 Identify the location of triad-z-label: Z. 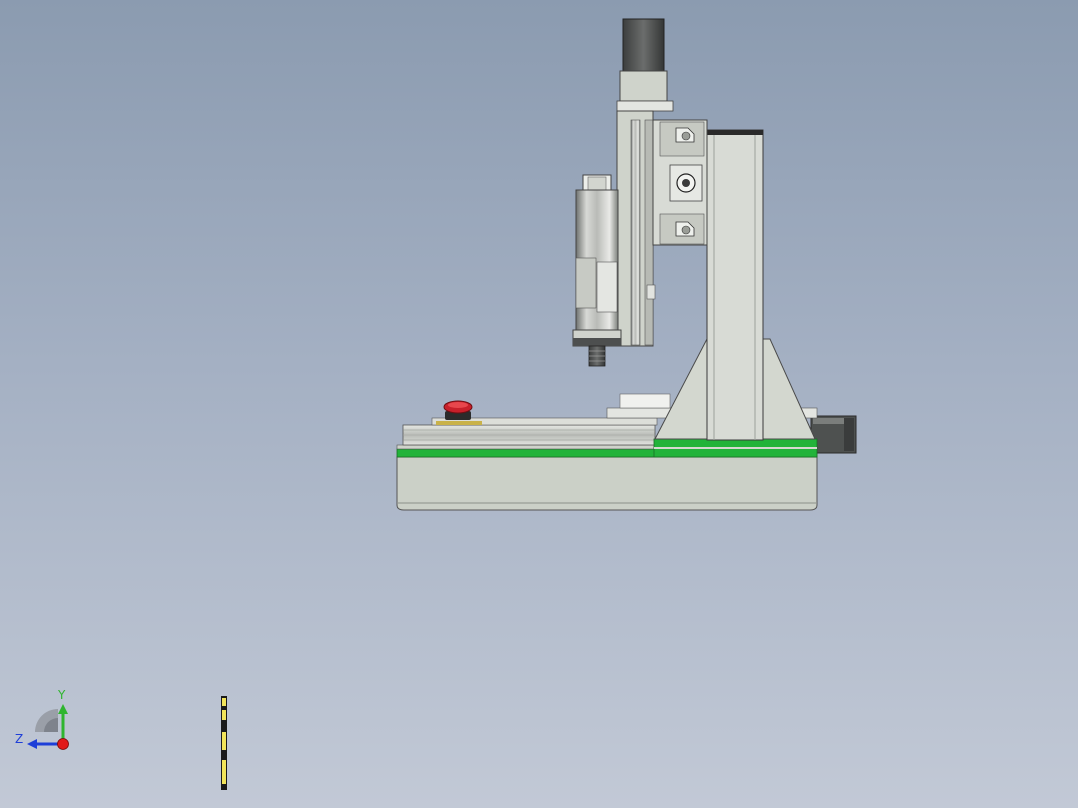
(19, 739).